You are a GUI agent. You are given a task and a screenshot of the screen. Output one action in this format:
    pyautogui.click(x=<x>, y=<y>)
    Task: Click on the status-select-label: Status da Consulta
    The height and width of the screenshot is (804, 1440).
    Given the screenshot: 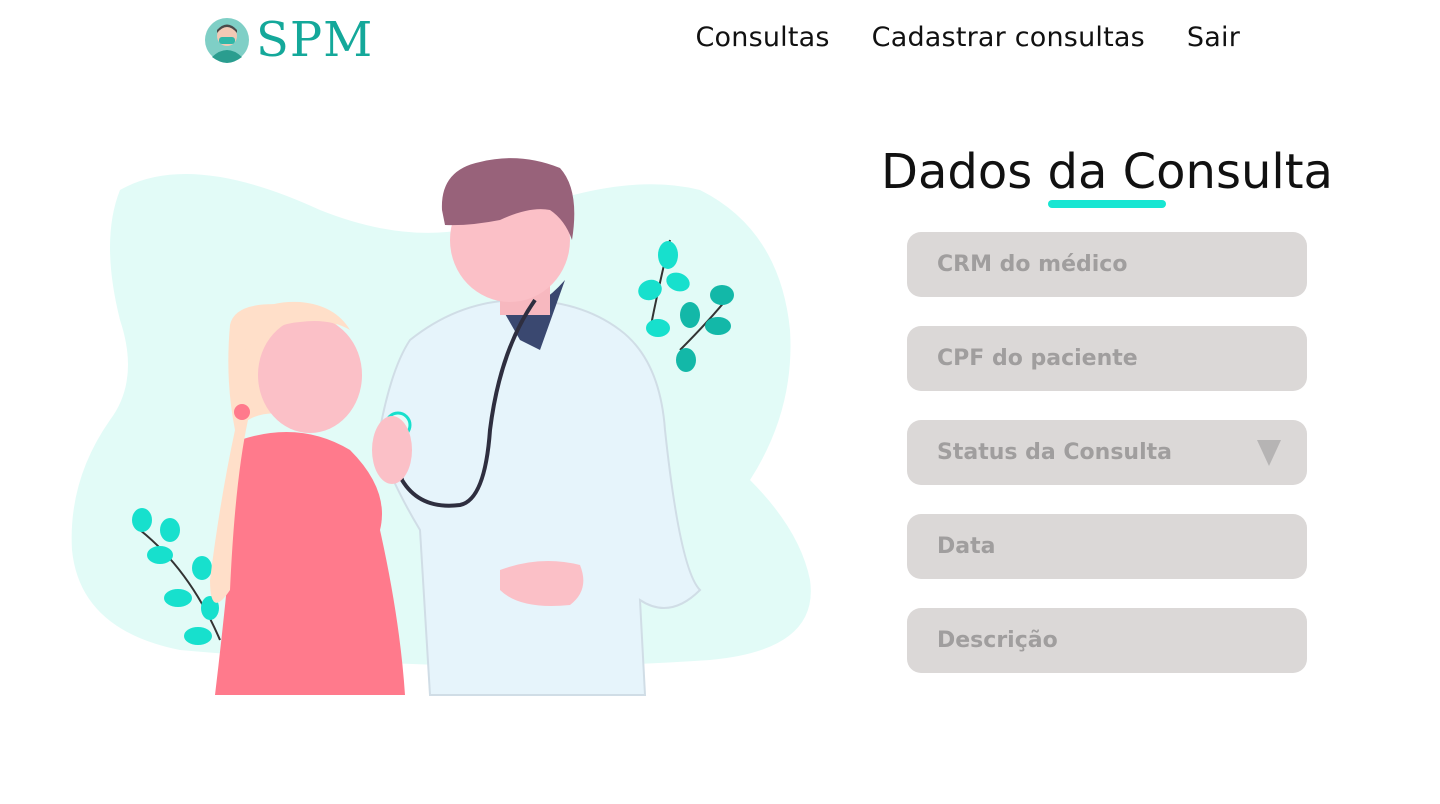 What is the action you would take?
    pyautogui.click(x=1054, y=452)
    